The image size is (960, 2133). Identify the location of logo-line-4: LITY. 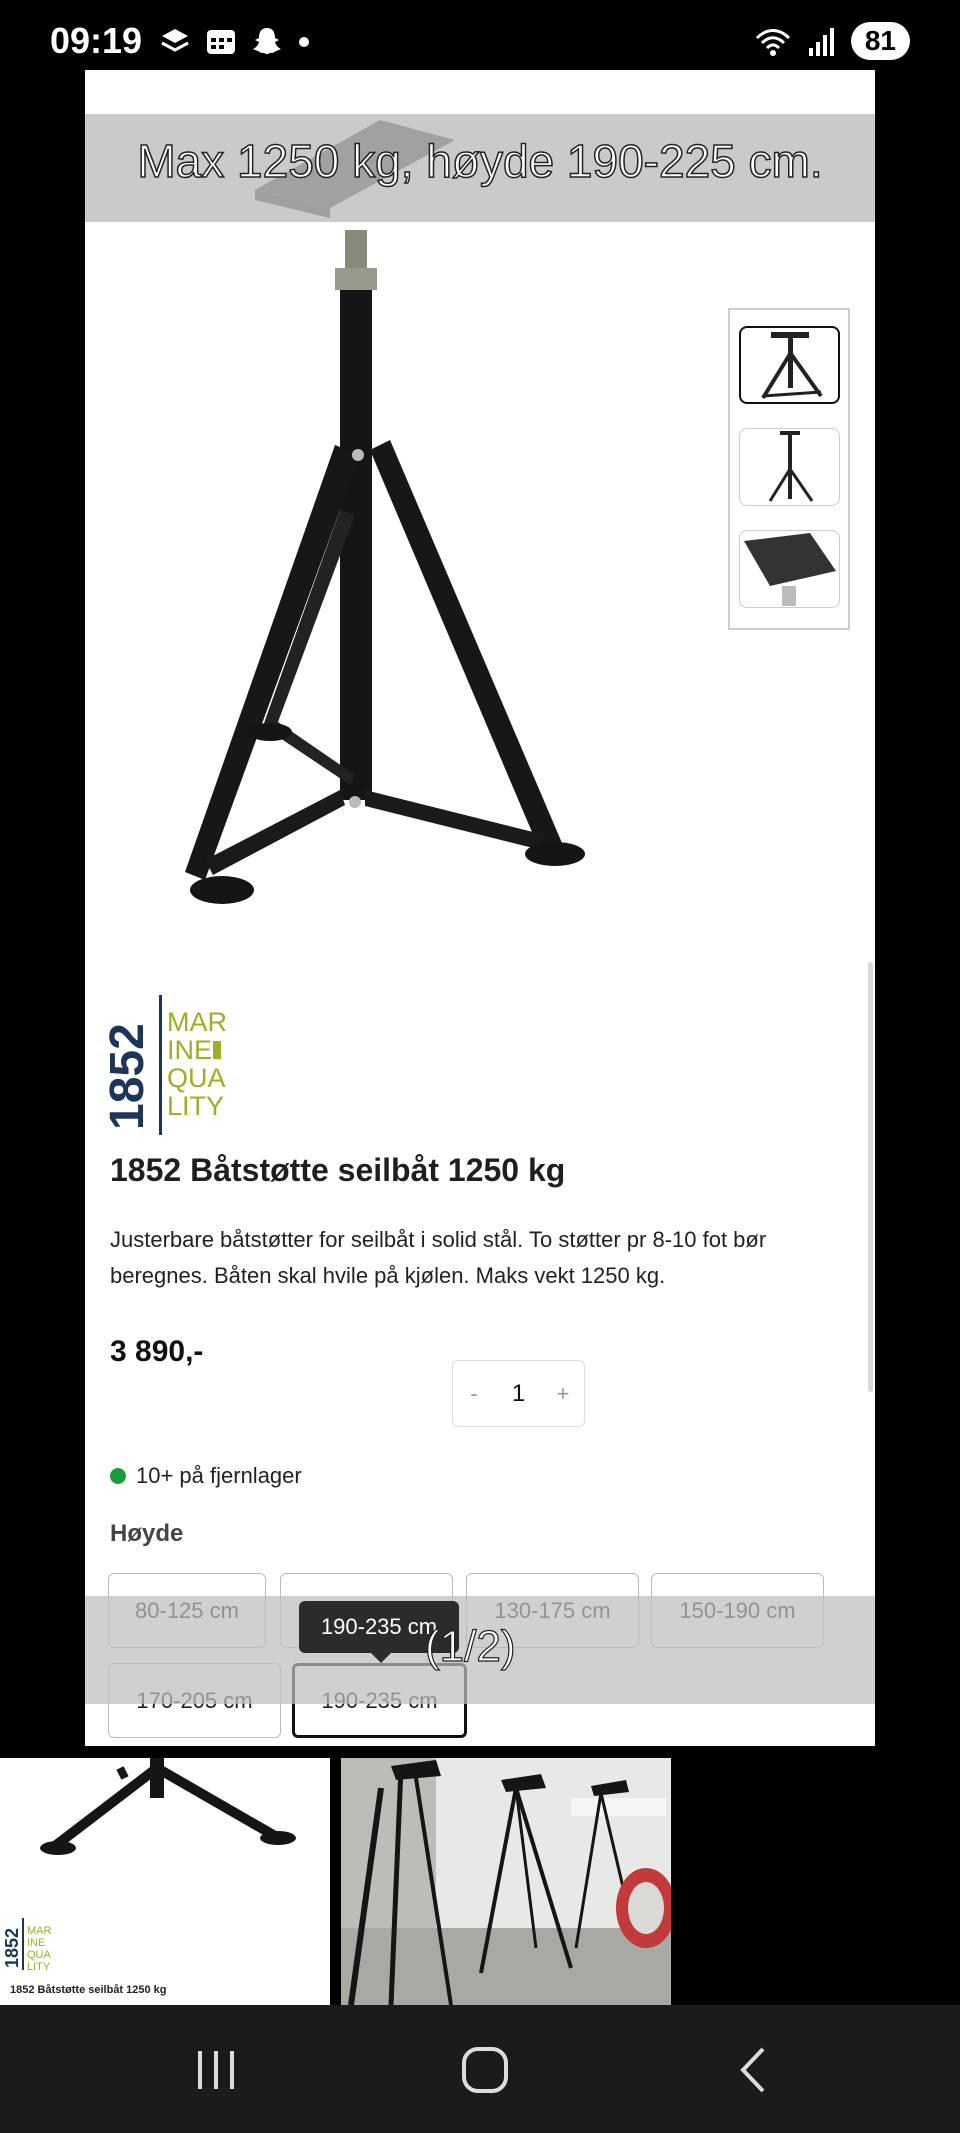
(195, 1106).